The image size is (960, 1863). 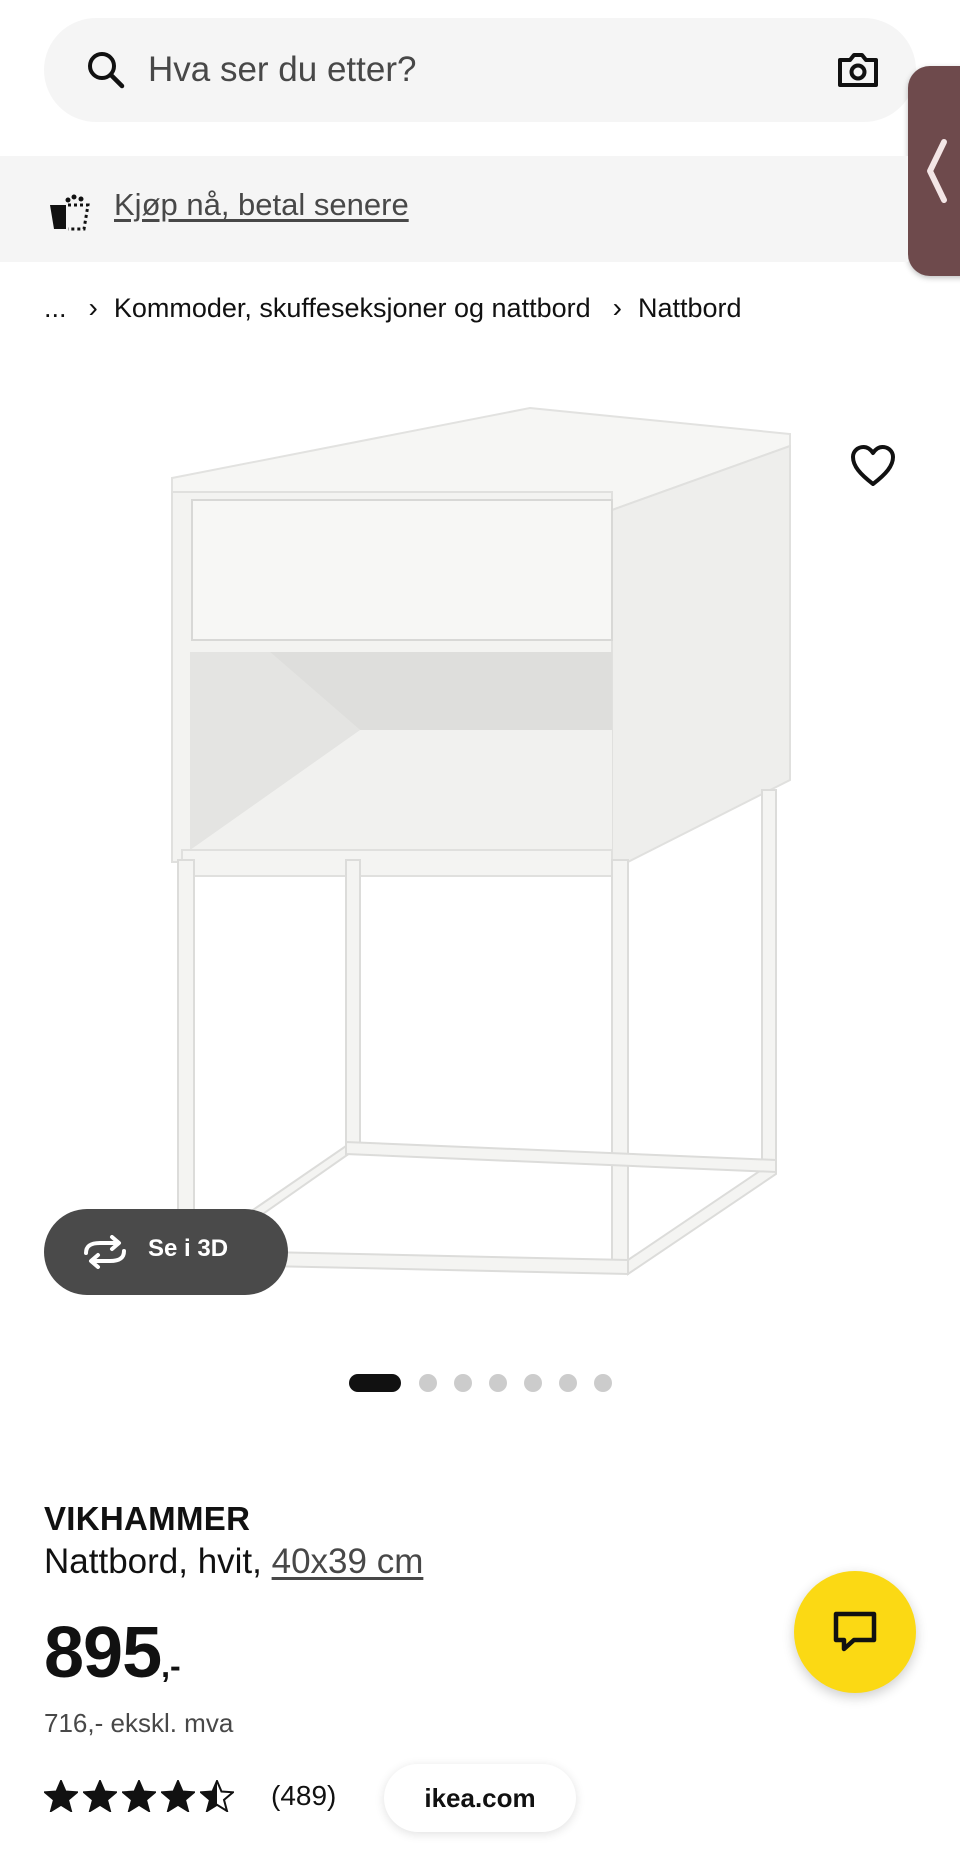 What do you see at coordinates (348, 1561) in the screenshot?
I see `product-size-link: 40x39 cm` at bounding box center [348, 1561].